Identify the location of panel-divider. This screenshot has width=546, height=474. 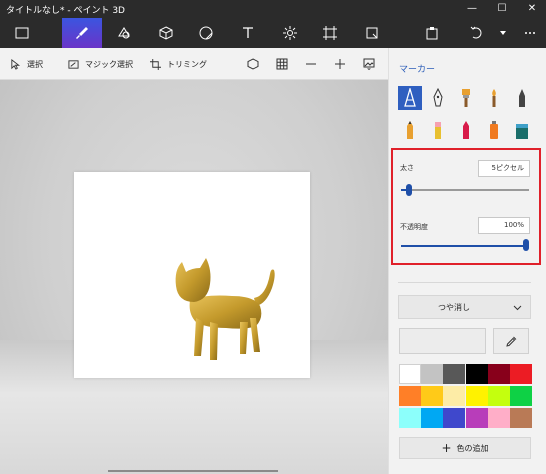
(464, 282).